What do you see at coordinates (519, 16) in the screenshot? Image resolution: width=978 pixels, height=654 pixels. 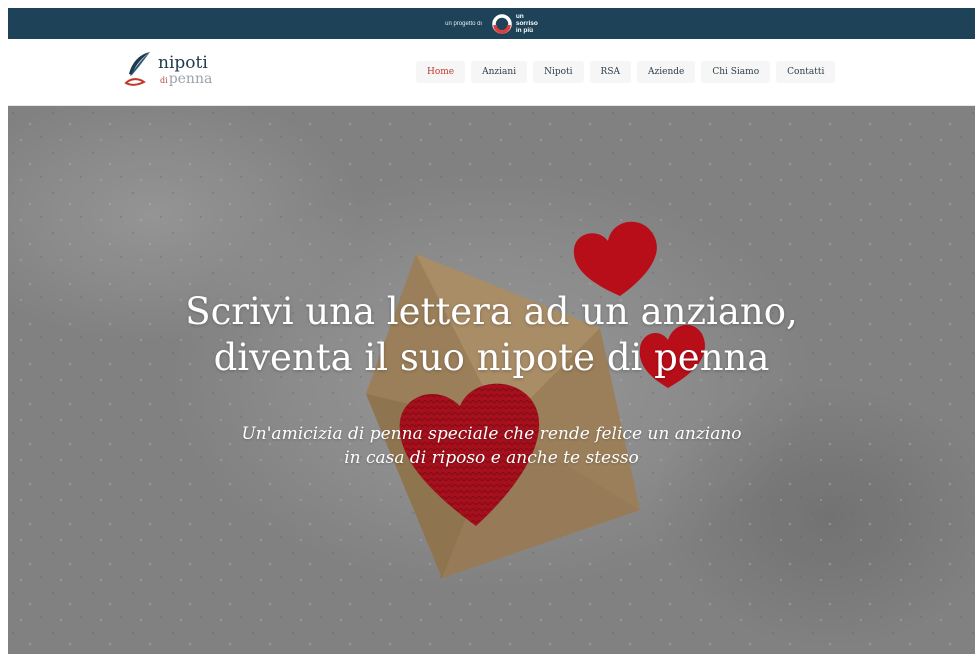 I see `partner-line-1: un` at bounding box center [519, 16].